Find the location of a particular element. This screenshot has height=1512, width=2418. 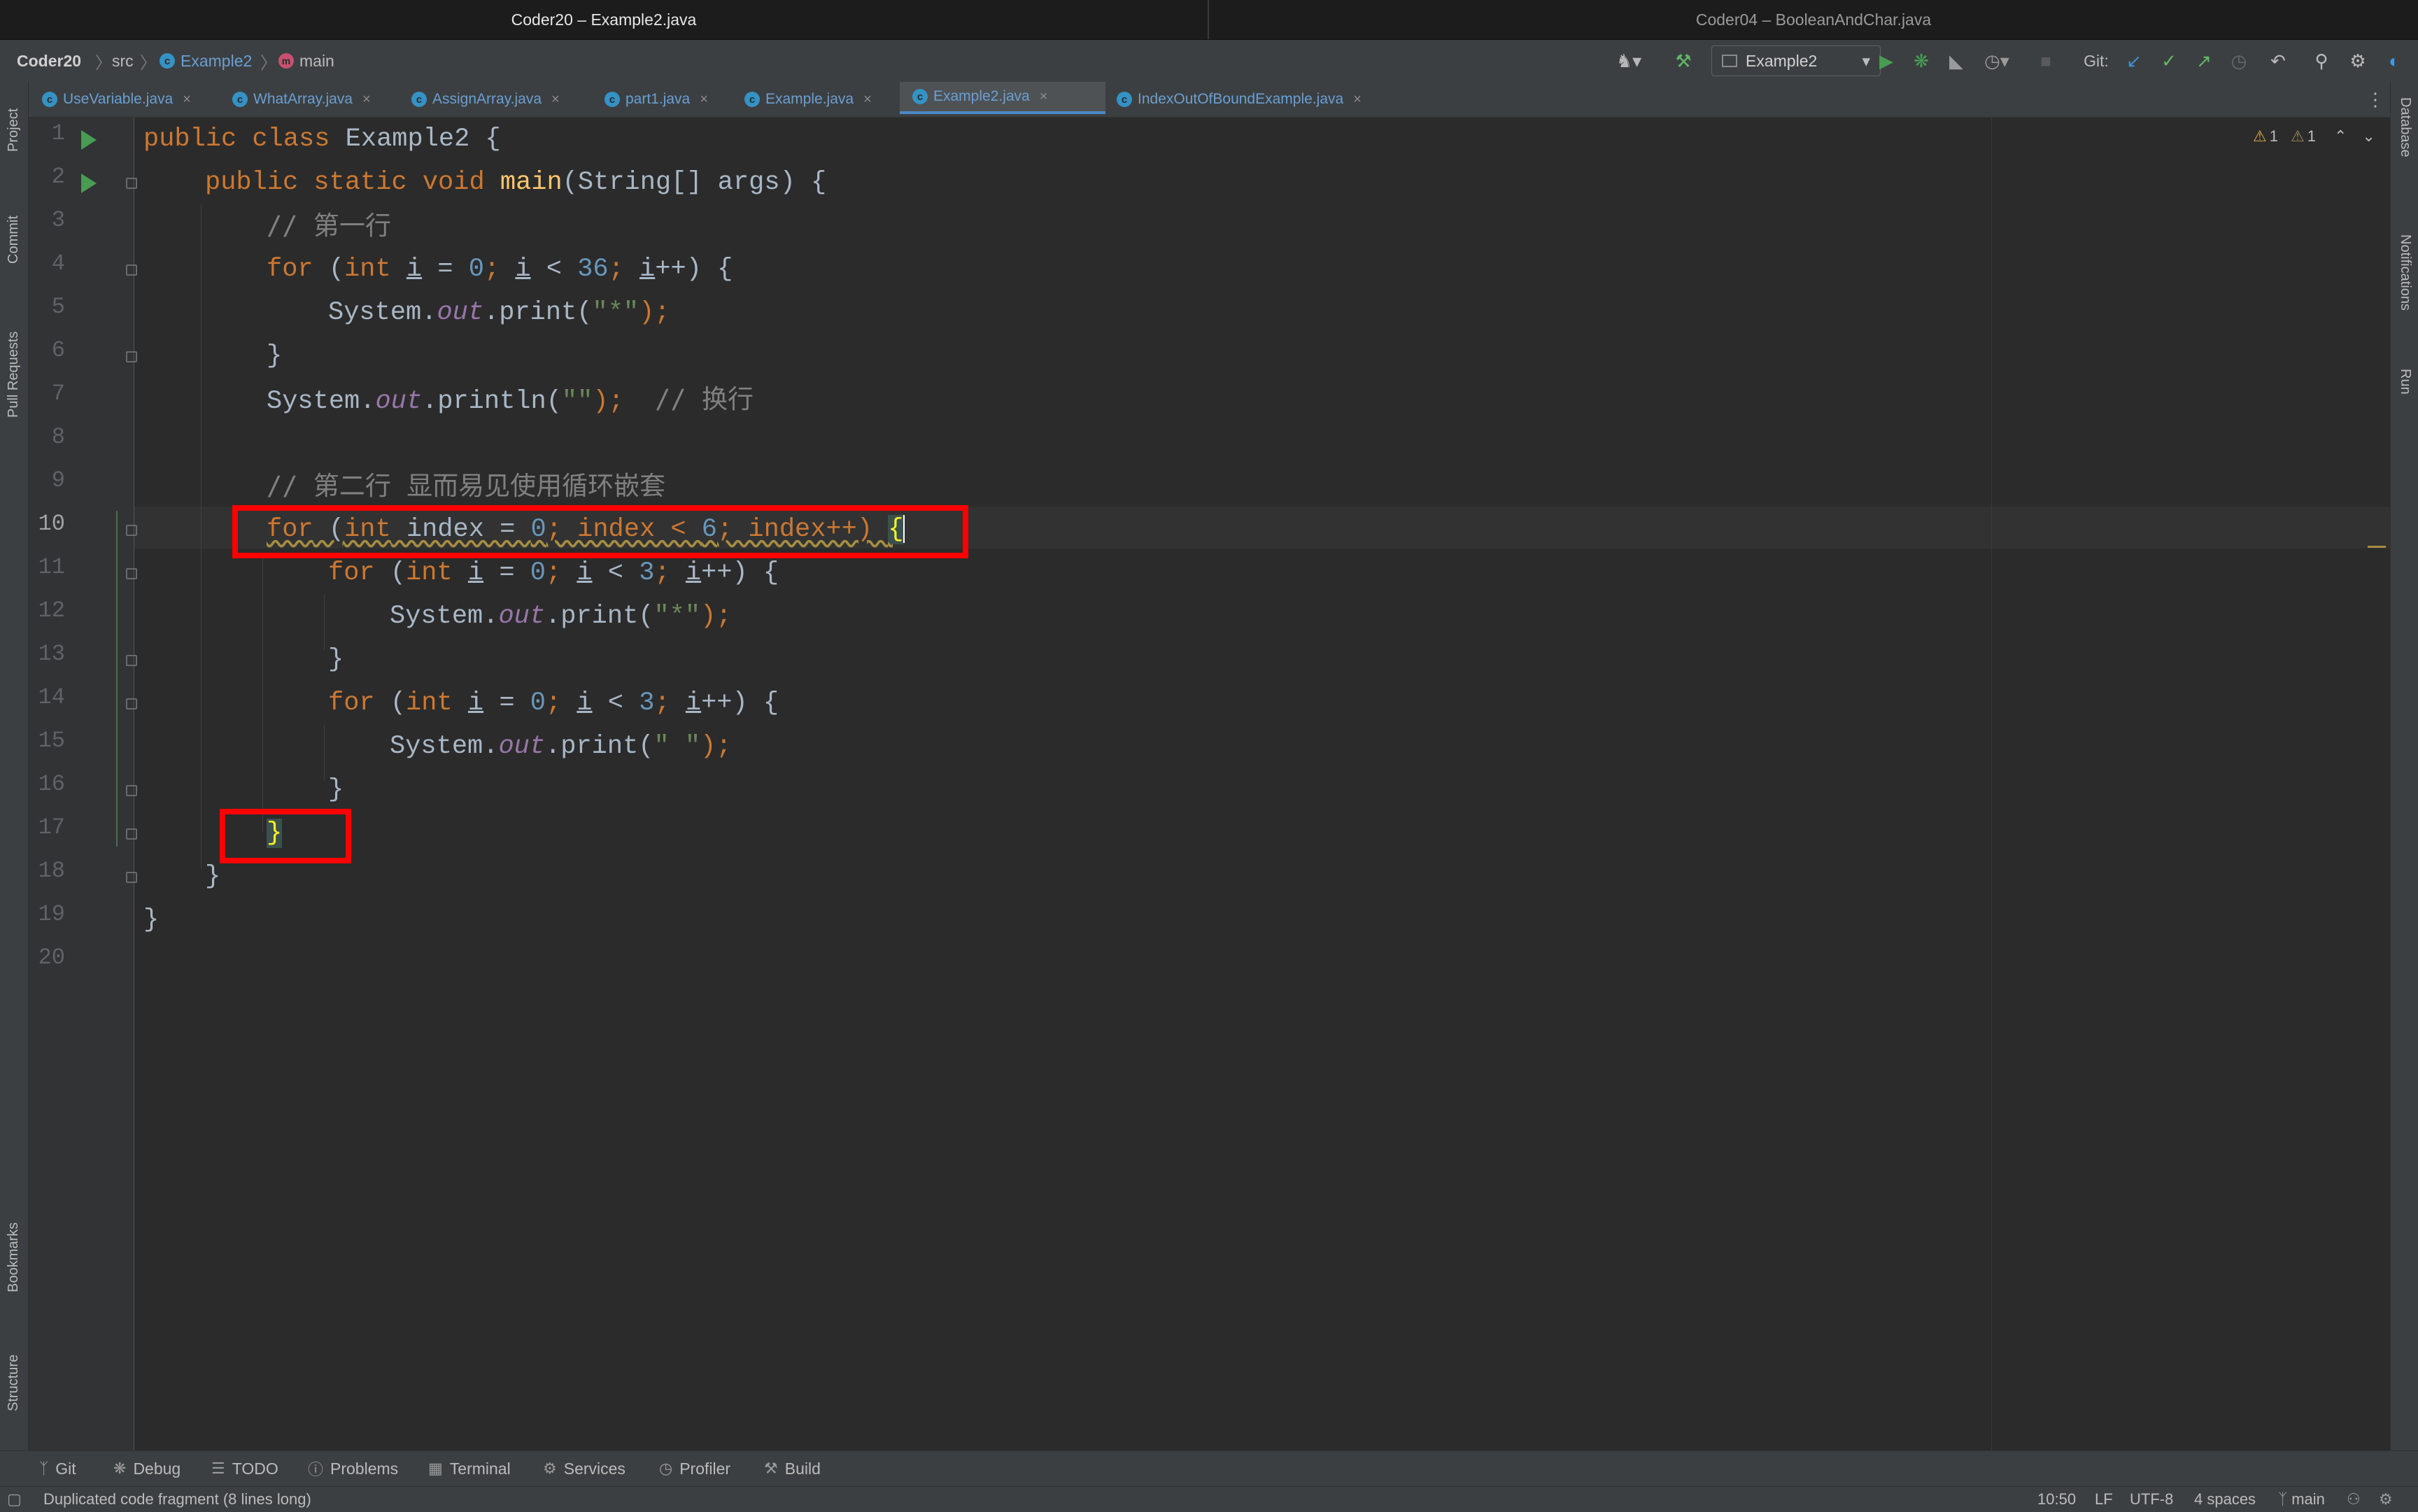

code-line-14: for (int i = 0; i < 3; i++) { is located at coordinates (553, 703).